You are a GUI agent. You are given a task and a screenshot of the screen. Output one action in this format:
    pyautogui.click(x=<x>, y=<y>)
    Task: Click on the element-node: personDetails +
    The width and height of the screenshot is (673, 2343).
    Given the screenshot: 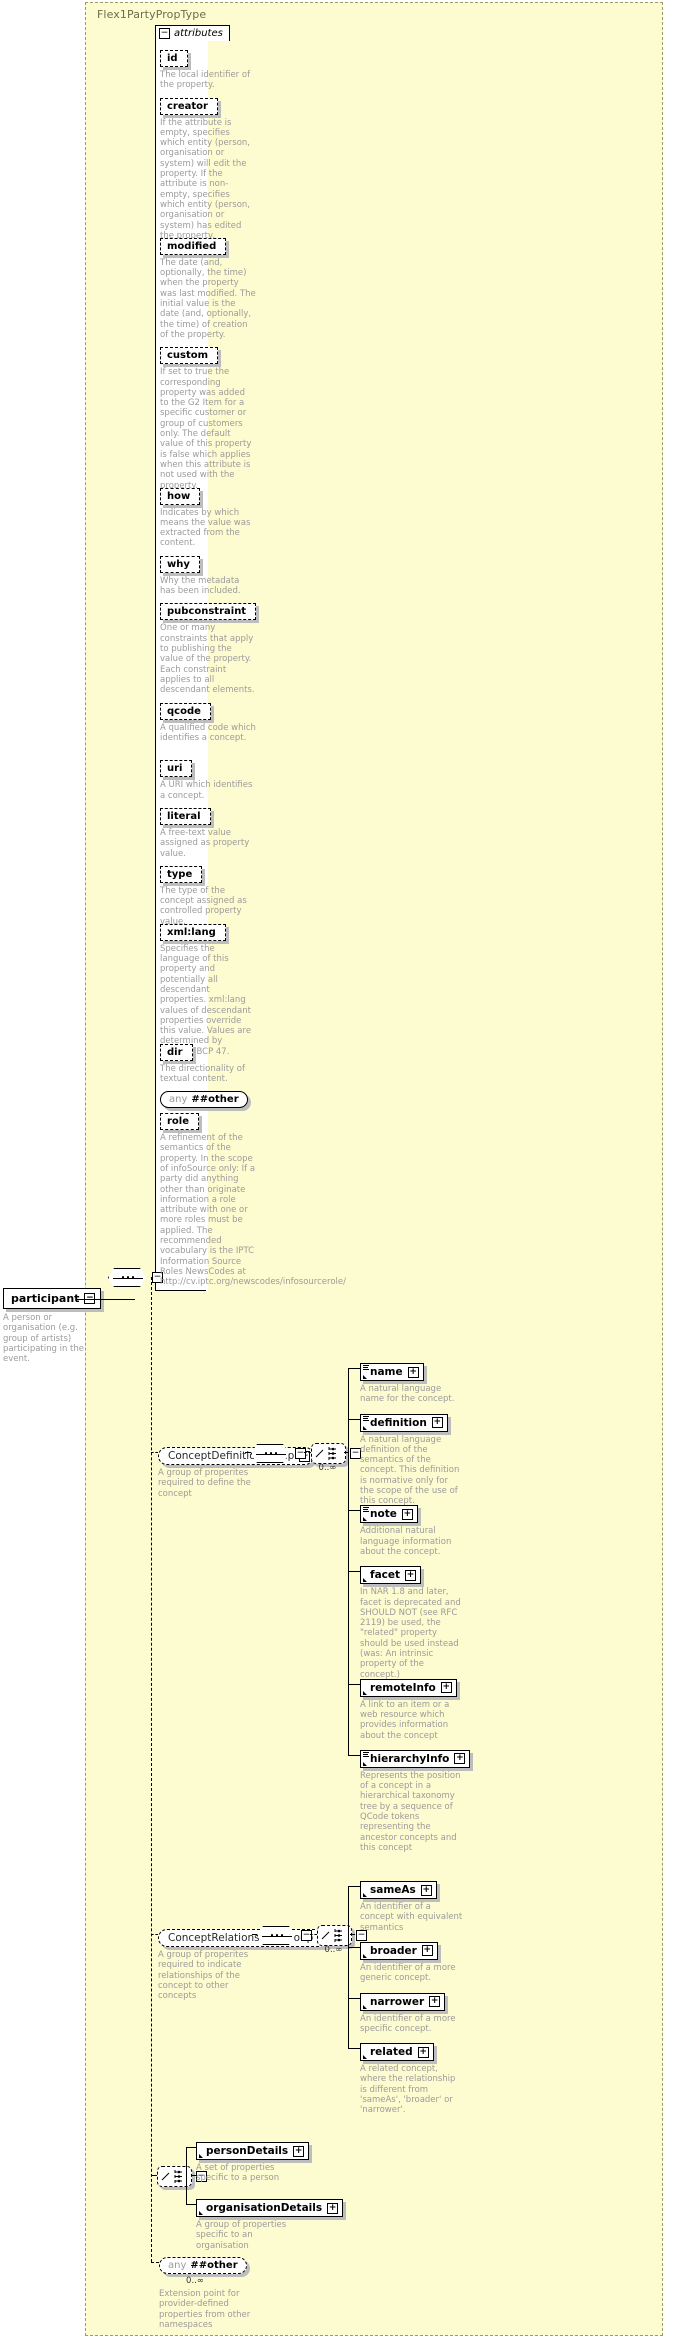 What is the action you would take?
    pyautogui.click(x=253, y=2151)
    